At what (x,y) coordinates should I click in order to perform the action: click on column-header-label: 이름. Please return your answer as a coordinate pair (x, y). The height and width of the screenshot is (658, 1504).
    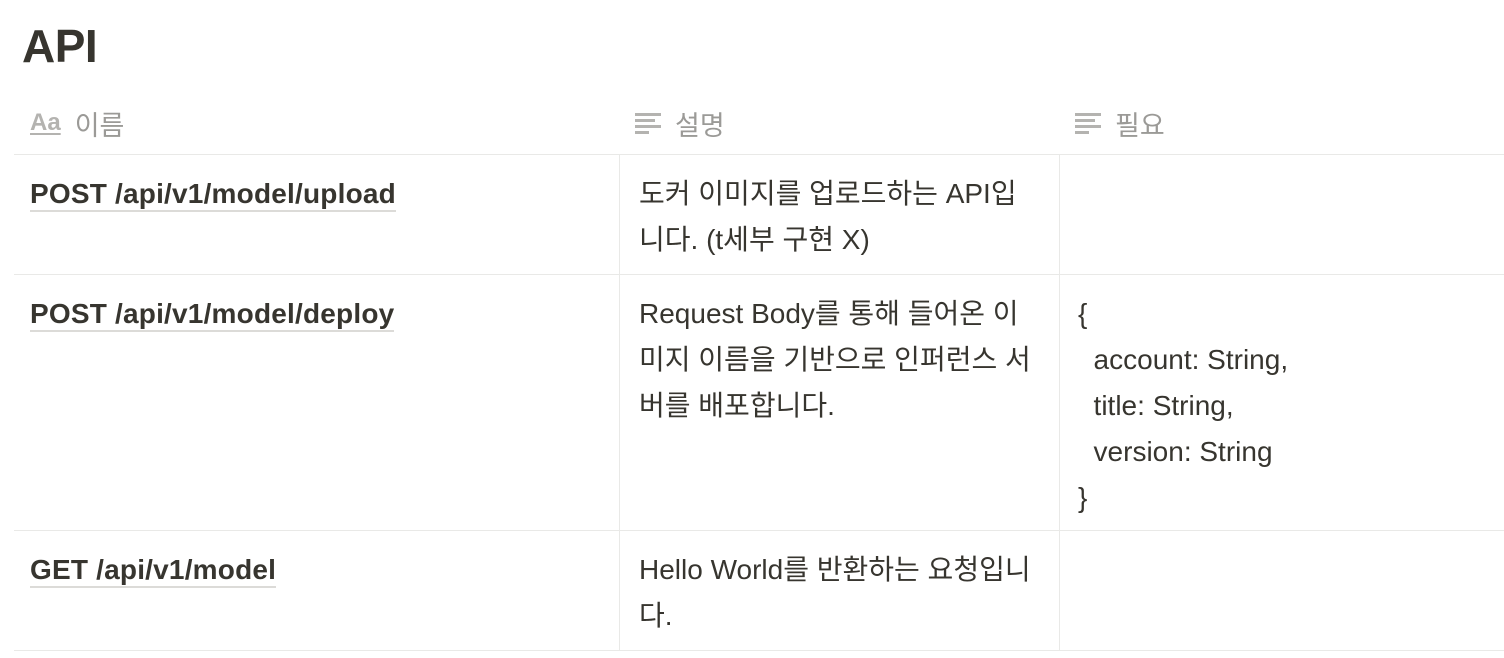
    Looking at the image, I should click on (99, 125).